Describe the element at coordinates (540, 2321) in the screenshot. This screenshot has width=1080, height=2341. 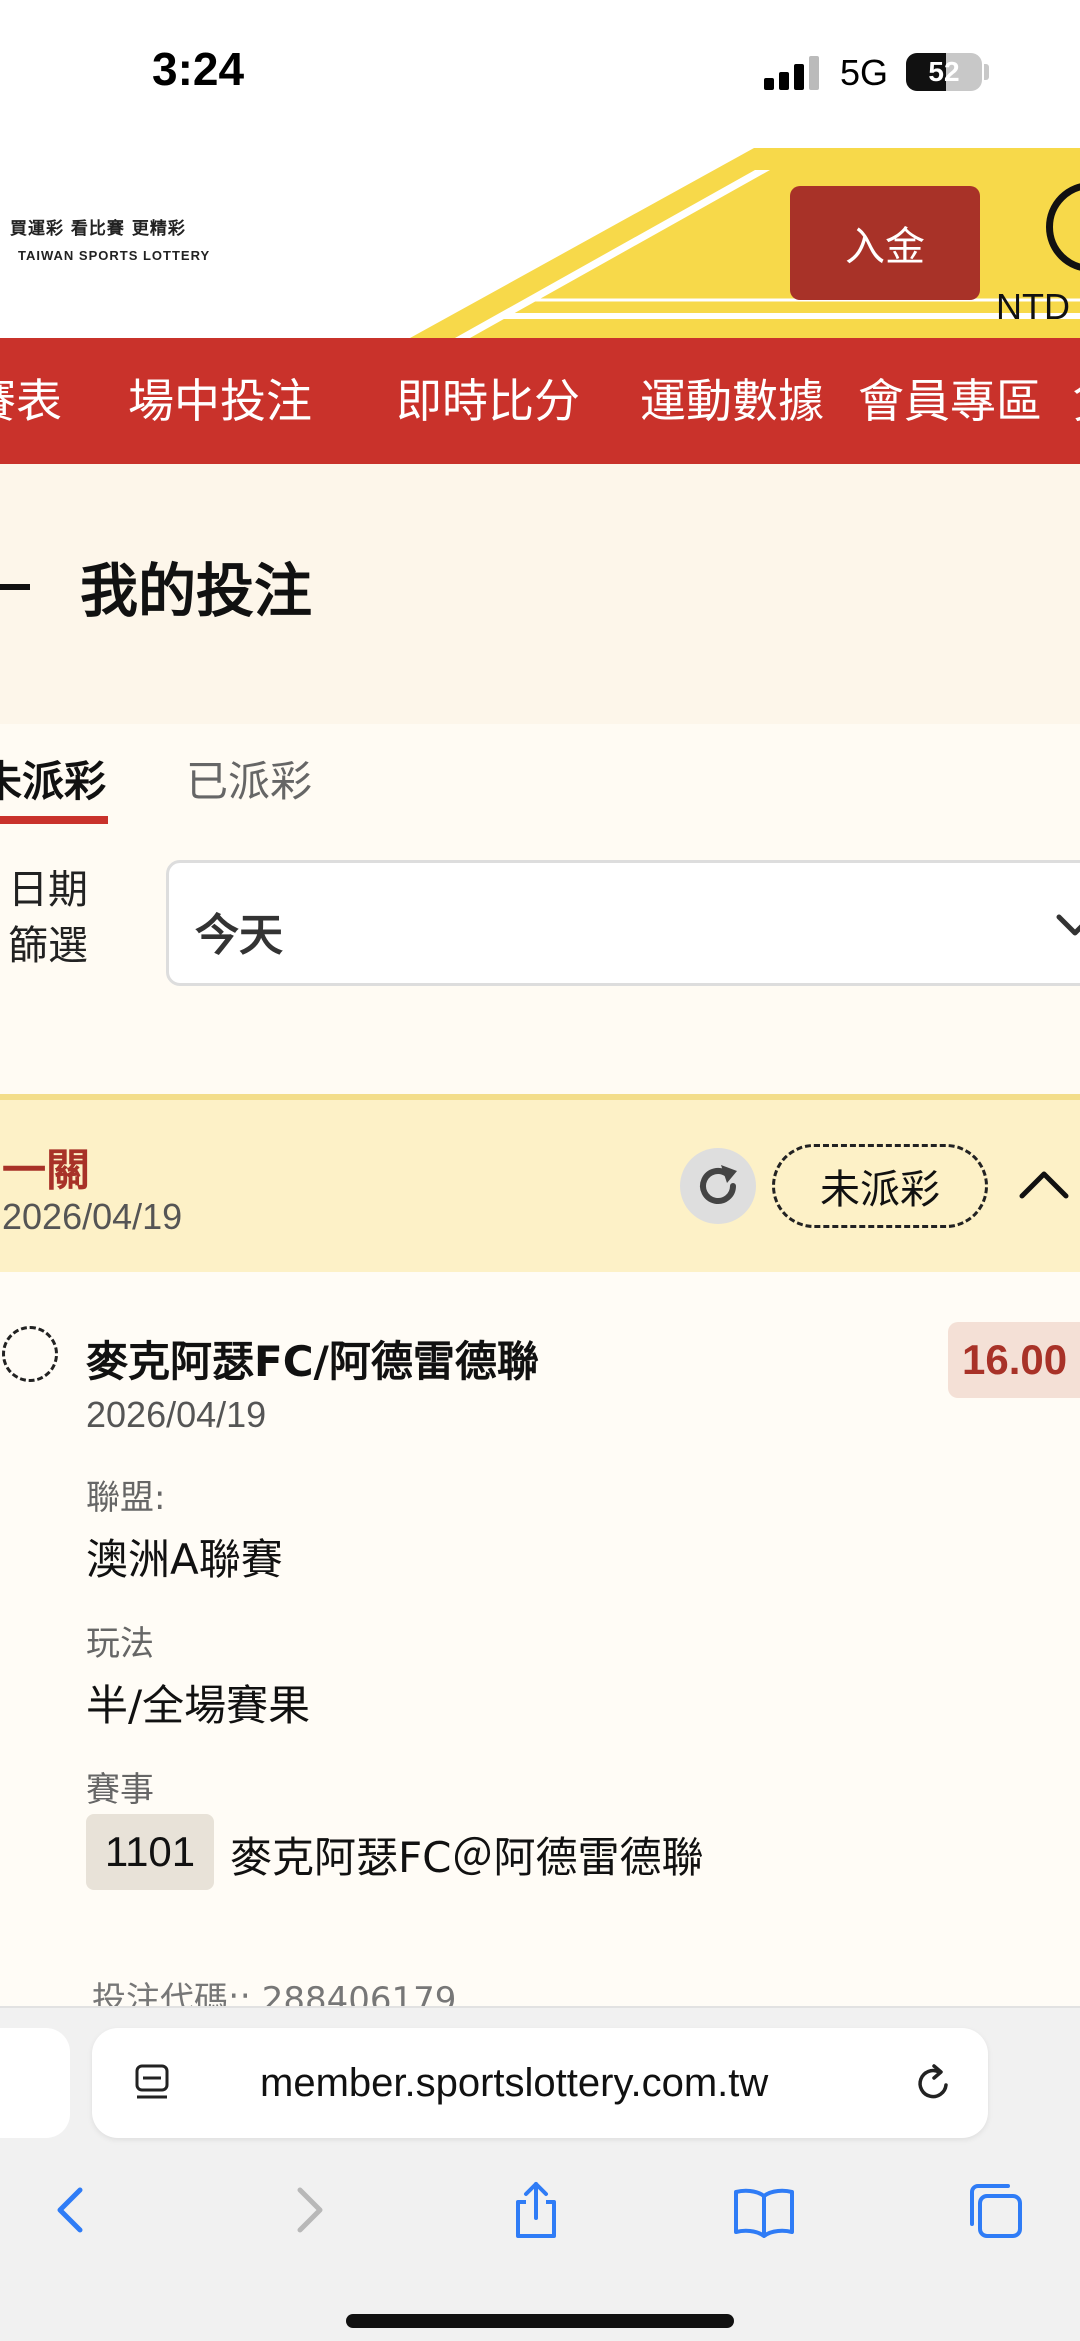
I see `home-indicator` at that location.